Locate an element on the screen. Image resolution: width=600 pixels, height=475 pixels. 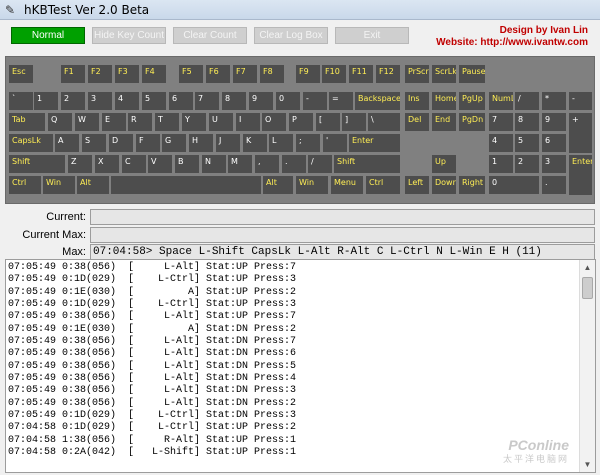
current-field is located at coordinates (342, 217).